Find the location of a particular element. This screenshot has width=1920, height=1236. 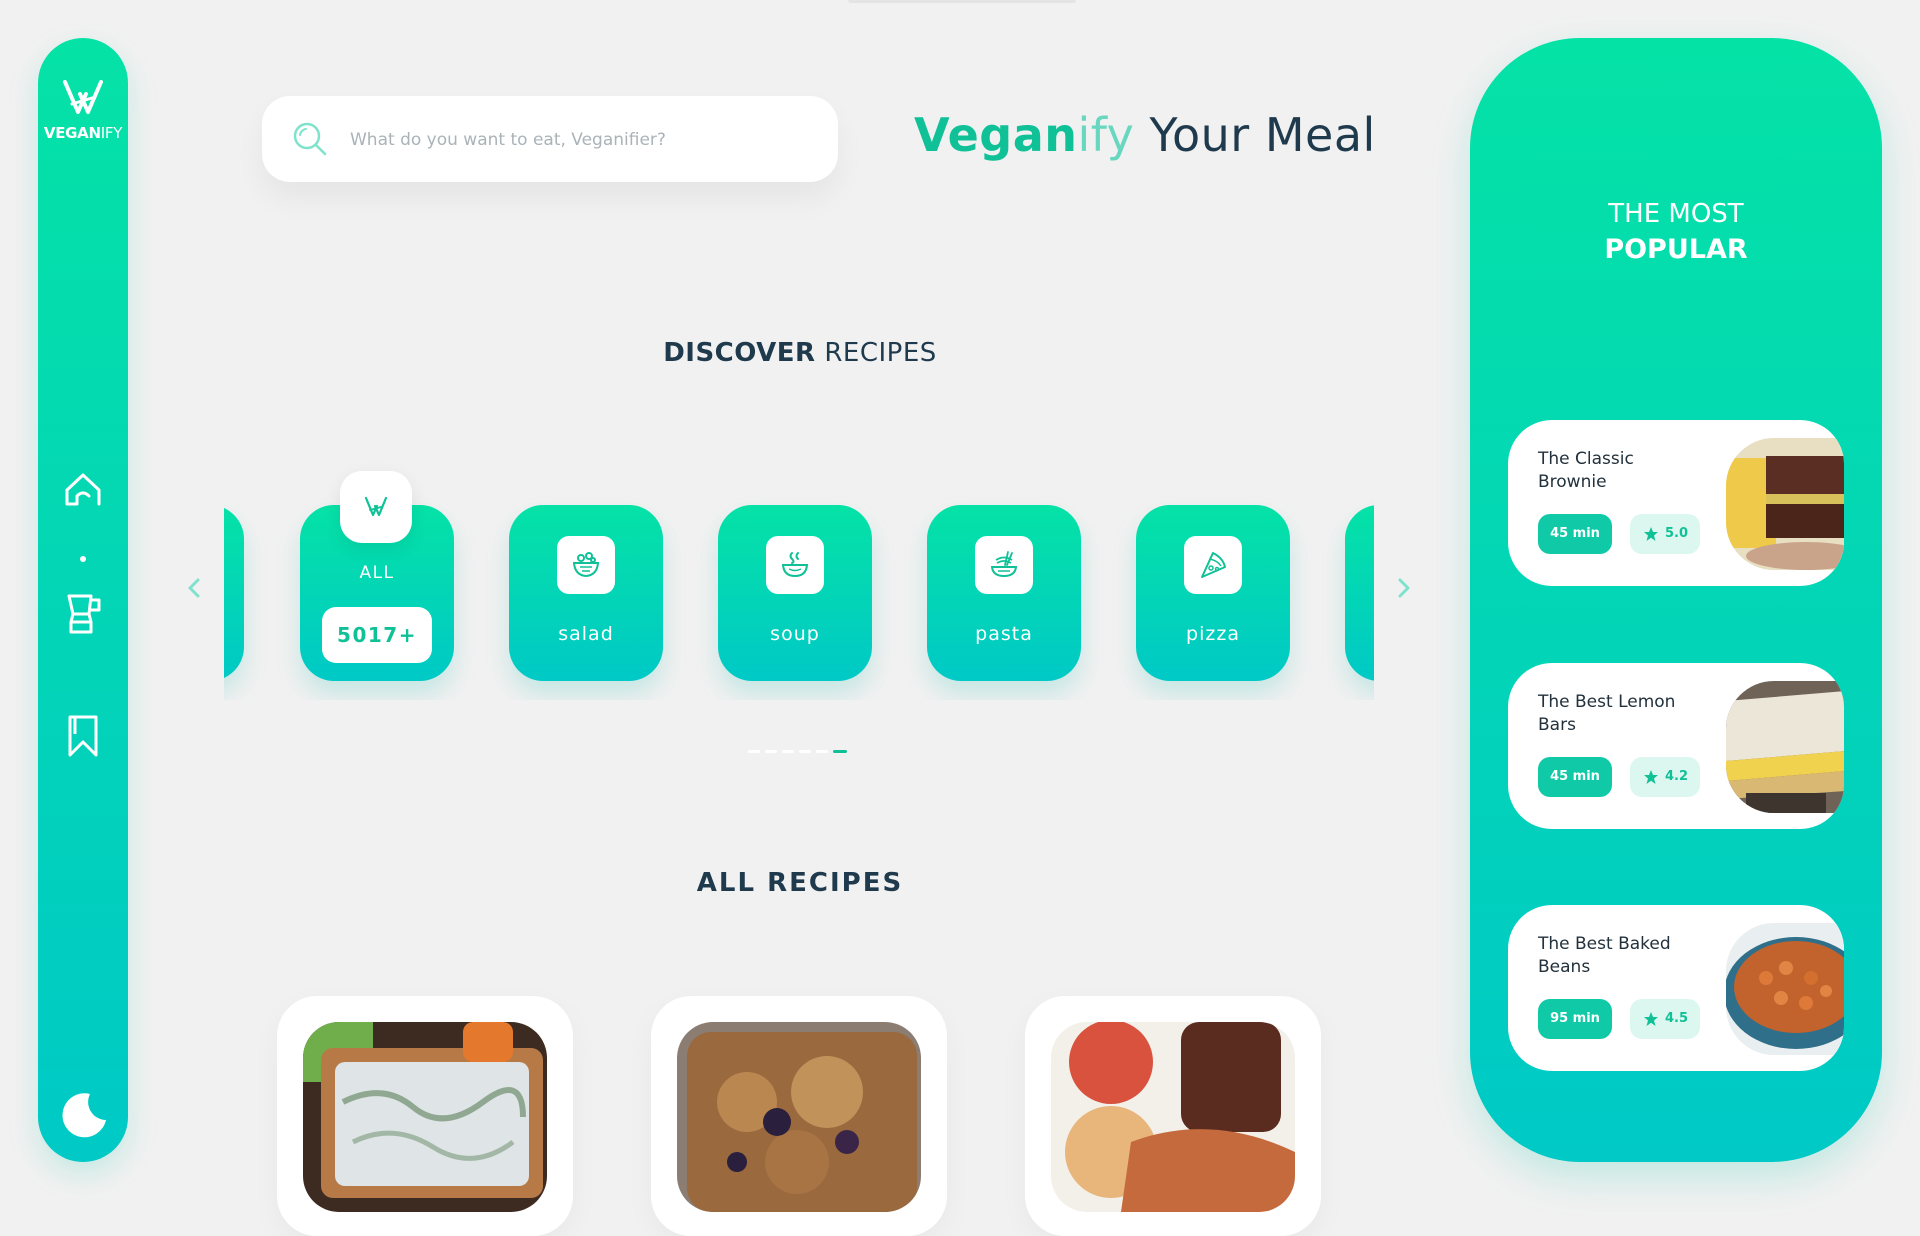

pagination-dot-active is located at coordinates (840, 751).